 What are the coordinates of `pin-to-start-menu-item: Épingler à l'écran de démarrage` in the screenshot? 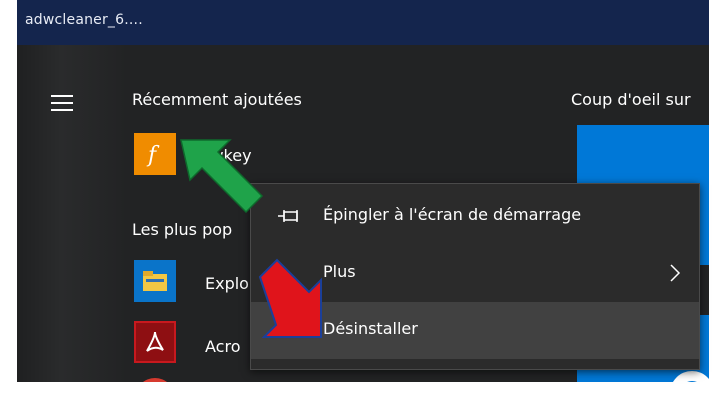 It's located at (475, 216).